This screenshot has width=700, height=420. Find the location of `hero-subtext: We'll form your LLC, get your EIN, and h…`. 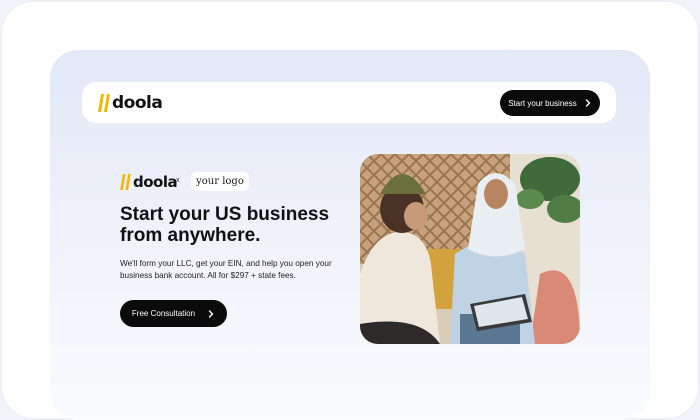

hero-subtext: We'll form your LLC, get your EIN, and h… is located at coordinates (226, 269).